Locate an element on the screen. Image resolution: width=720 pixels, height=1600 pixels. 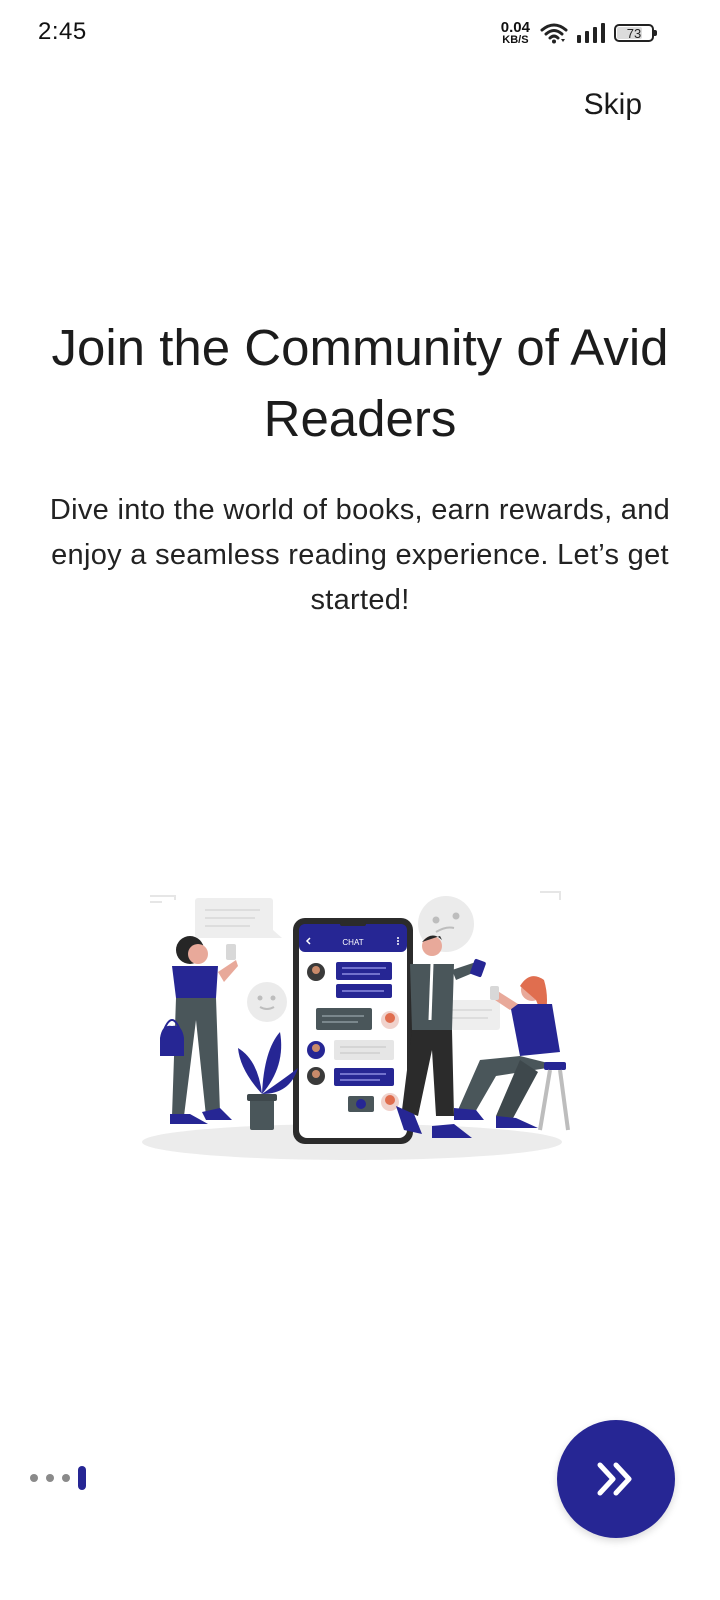
page-dot-active is located at coordinates (82, 1478).